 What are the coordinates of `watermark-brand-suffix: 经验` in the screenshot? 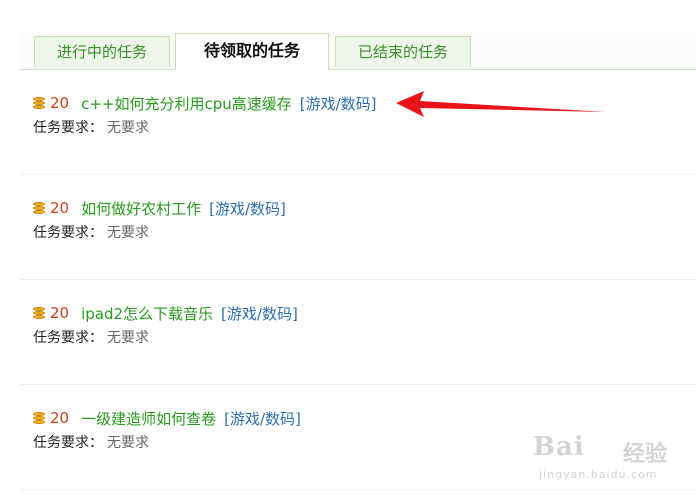 It's located at (645, 454).